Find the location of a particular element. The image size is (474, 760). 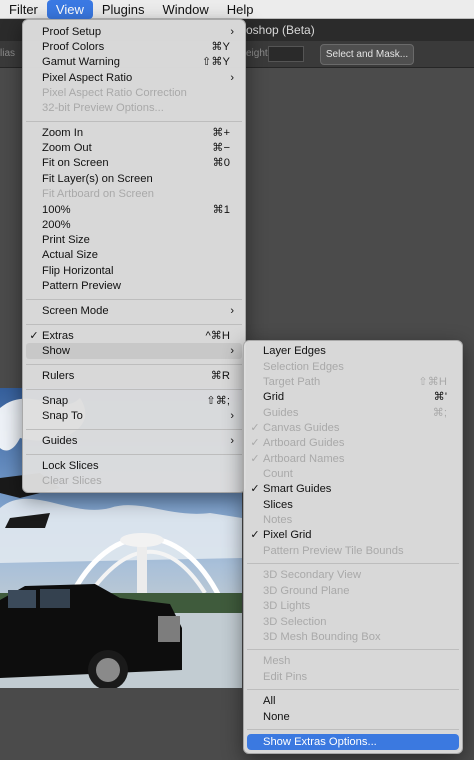

height-label: eight: is located at coordinates (258, 53).